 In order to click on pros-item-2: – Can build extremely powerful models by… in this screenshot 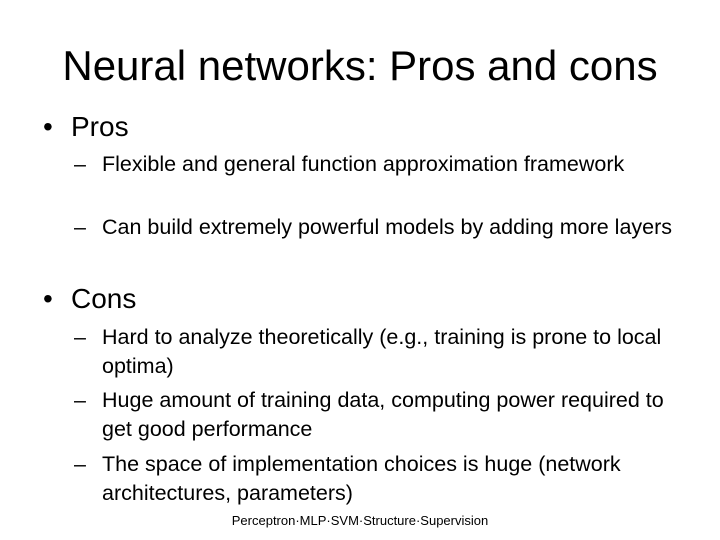, I will do `click(379, 227)`.